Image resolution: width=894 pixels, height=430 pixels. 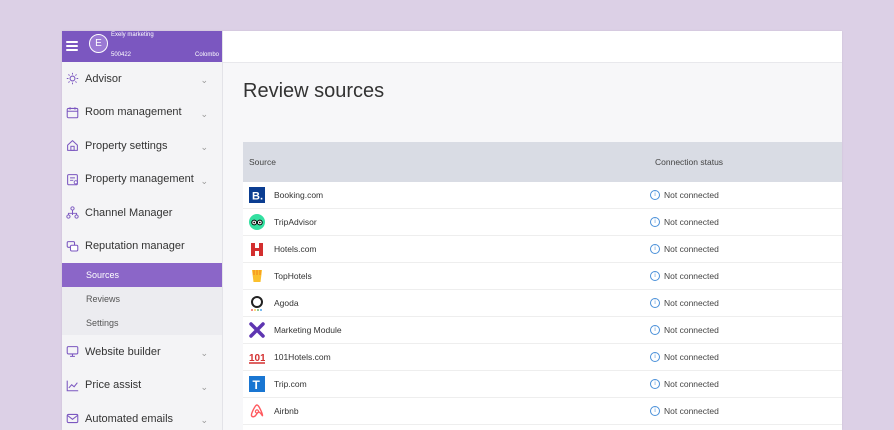 I want to click on page-title: Review sources, so click(x=314, y=91).